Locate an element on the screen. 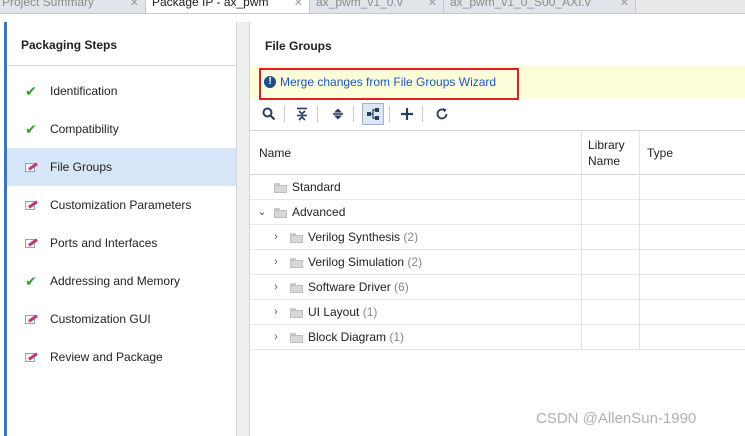 This screenshot has width=745, height=436. merge-changes-link: Merge changes from File Groups Wizard is located at coordinates (388, 82).